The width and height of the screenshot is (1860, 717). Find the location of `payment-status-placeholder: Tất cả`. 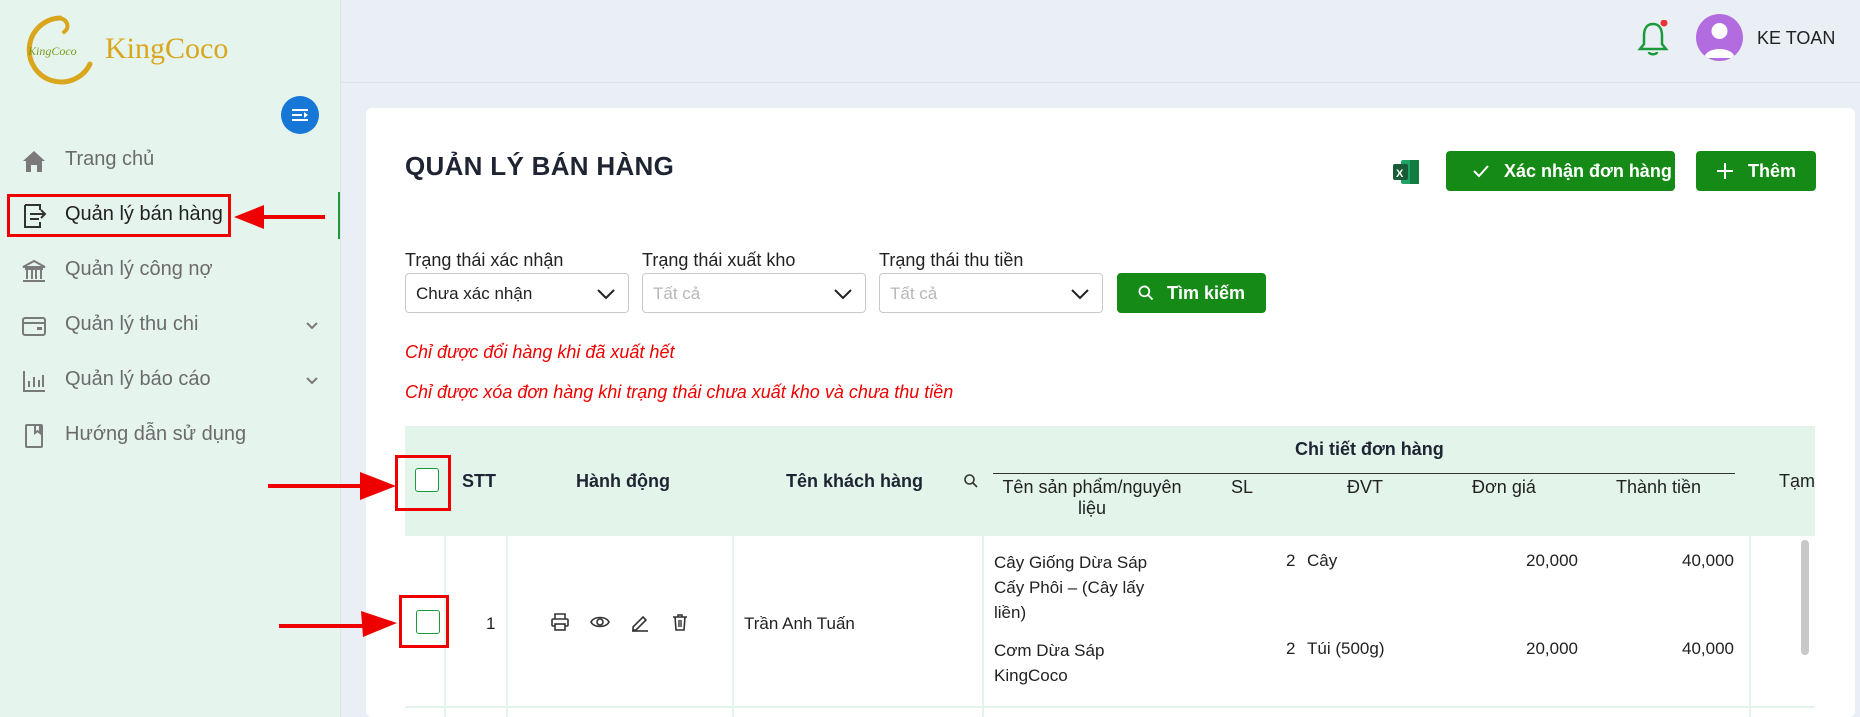

payment-status-placeholder: Tất cả is located at coordinates (914, 293).